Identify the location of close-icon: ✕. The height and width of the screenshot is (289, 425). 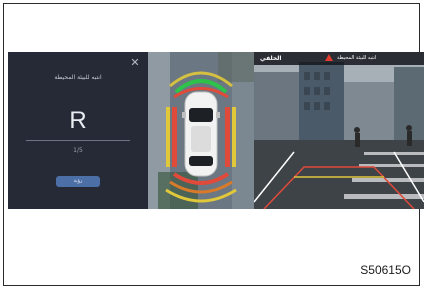
(135, 63).